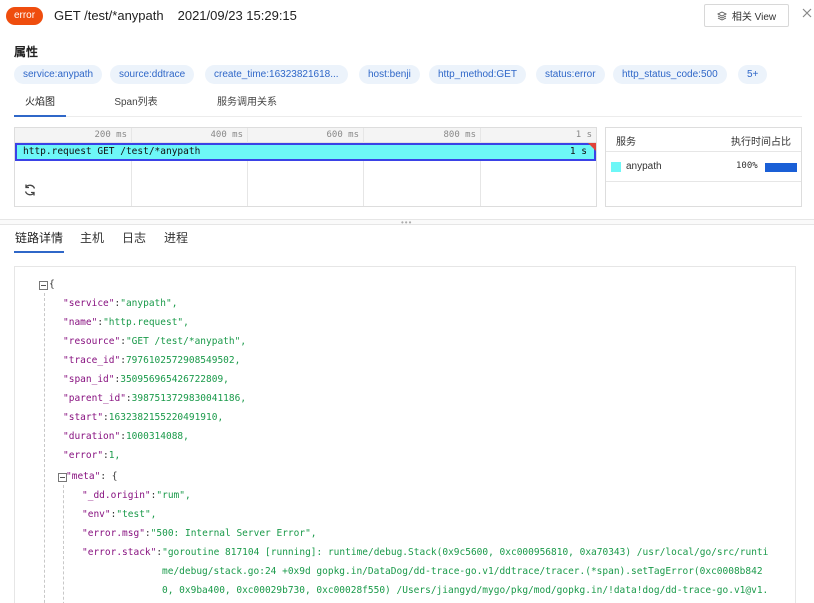 This screenshot has width=814, height=603. What do you see at coordinates (146, 379) in the screenshot?
I see `json-line: "span_id":350956965426722809,` at bounding box center [146, 379].